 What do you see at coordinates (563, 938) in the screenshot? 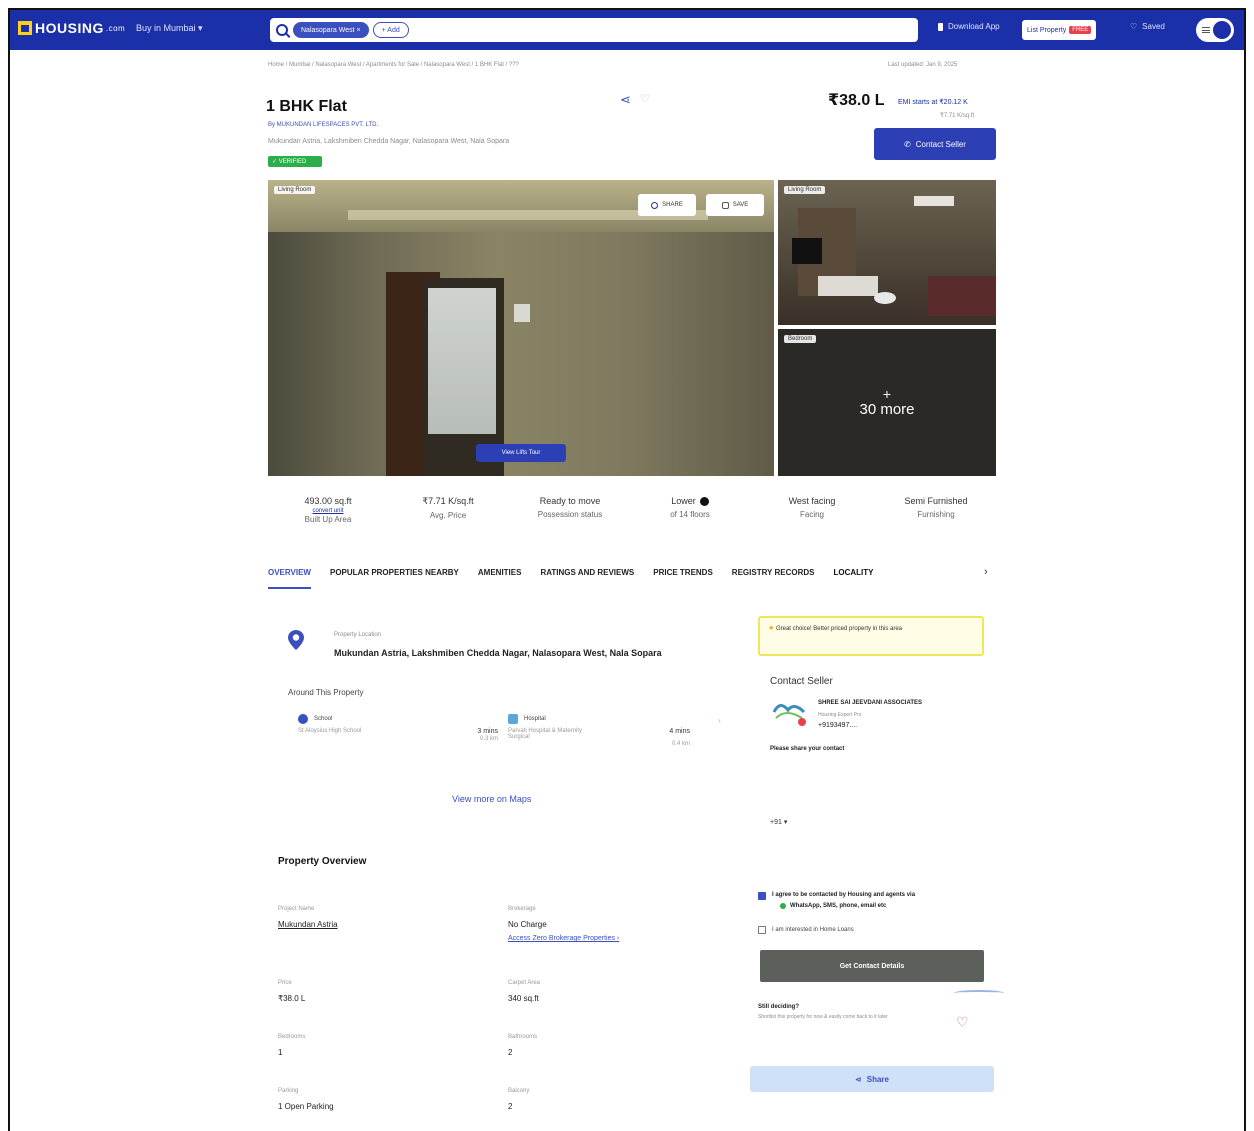
I see `zero-brokerage-link: Access Zero Brokerage Properties ›` at bounding box center [563, 938].